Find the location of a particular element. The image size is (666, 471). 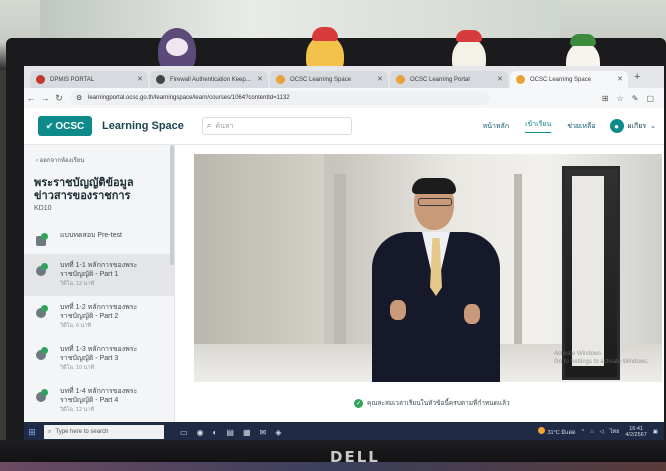

watermark-line2: Go to Settings to activate Windows. is located at coordinates (601, 362).